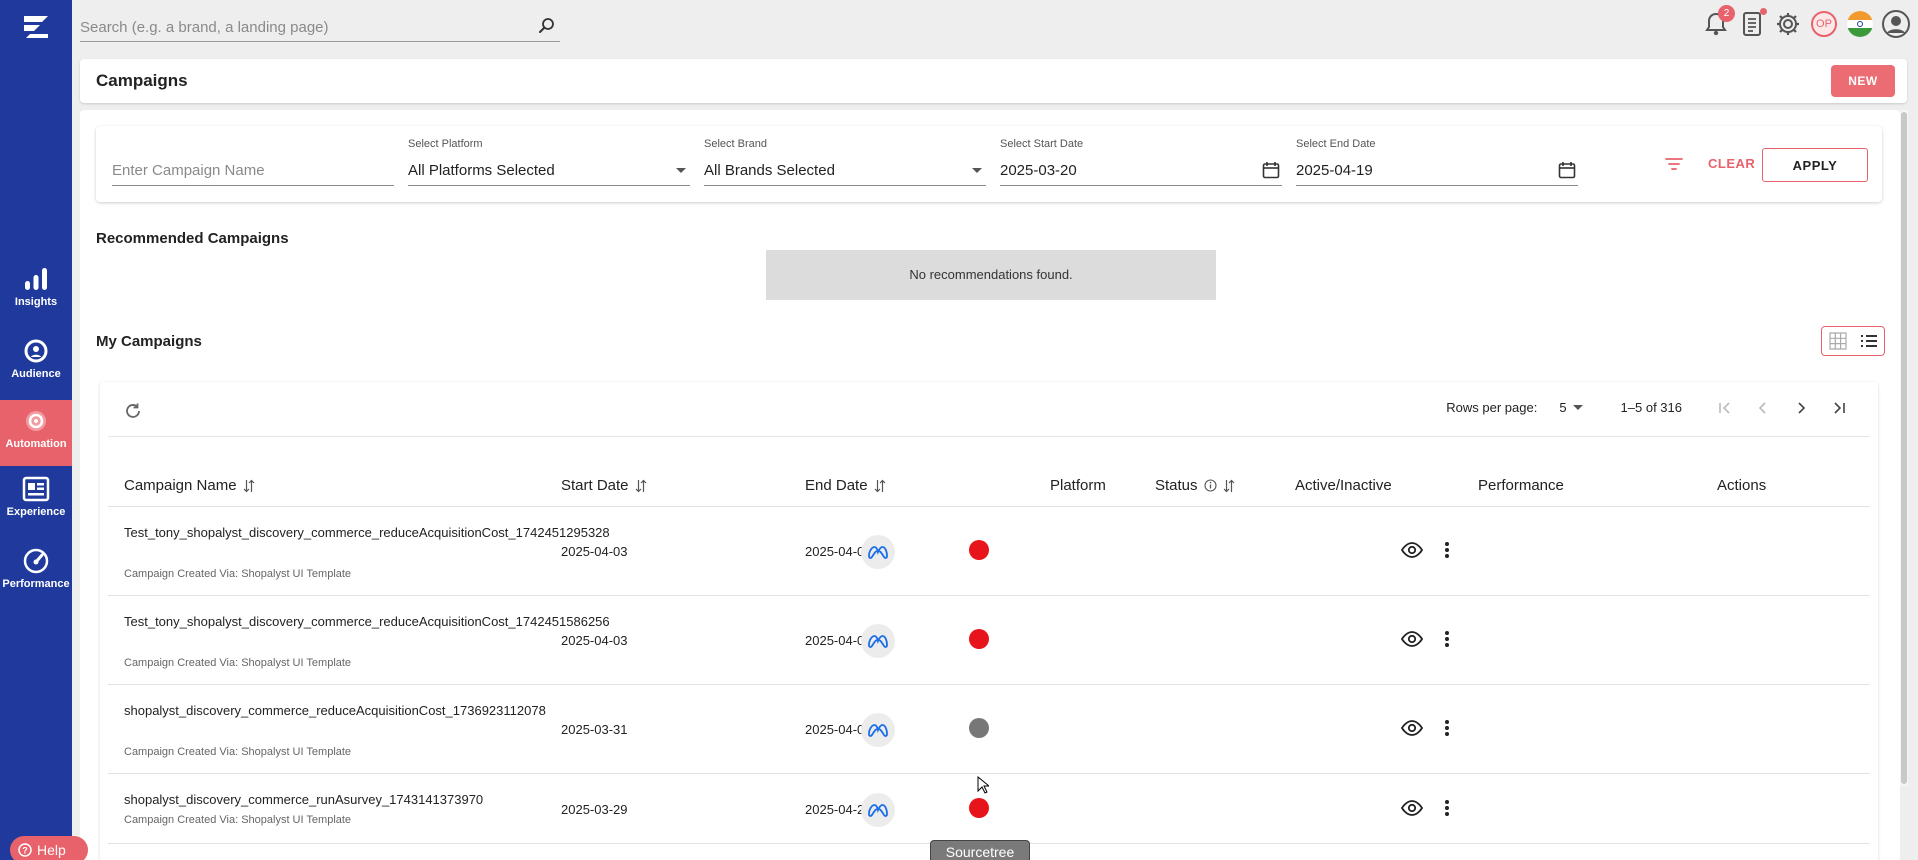  Describe the element at coordinates (1674, 164) in the screenshot. I see `filter-icon` at that location.